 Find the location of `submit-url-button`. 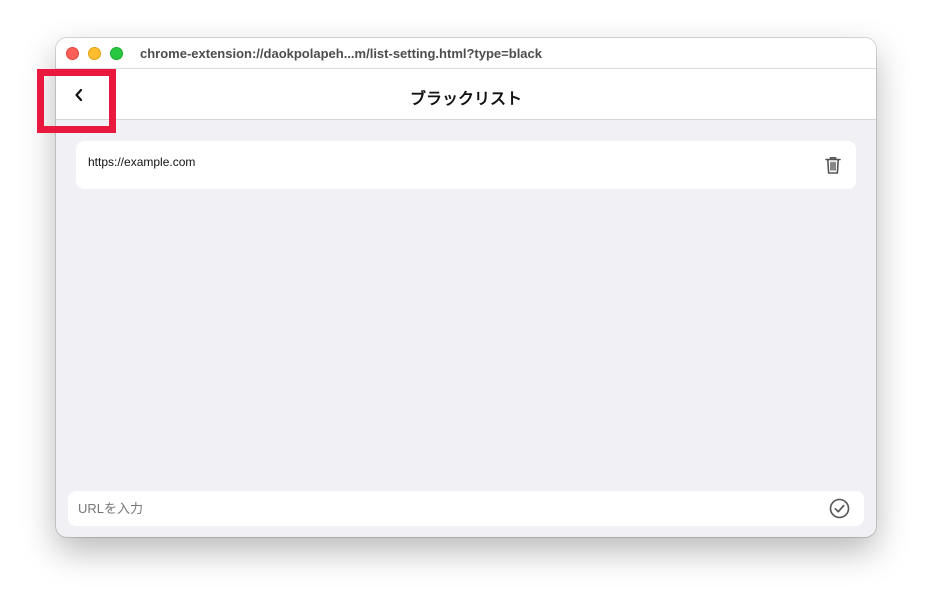

submit-url-button is located at coordinates (839, 508).